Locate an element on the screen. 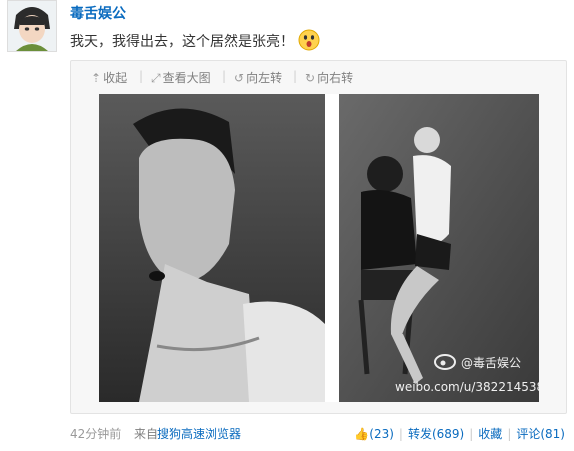 This screenshot has height=451, width=574. like-count: (23) is located at coordinates (381, 434).